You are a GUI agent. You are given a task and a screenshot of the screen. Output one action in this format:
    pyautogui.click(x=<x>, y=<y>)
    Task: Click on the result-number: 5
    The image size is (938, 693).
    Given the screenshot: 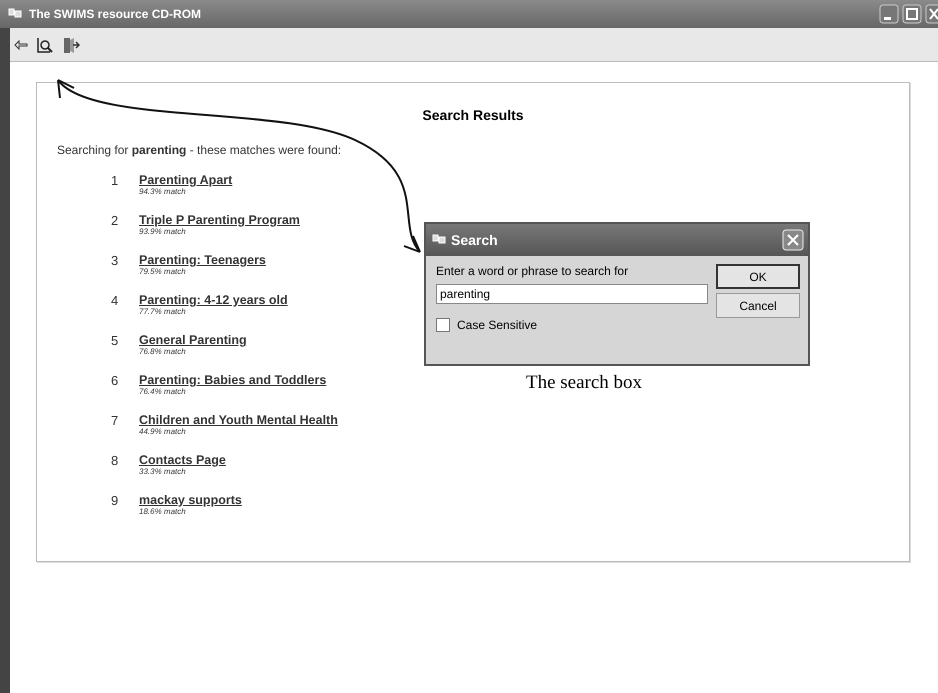 What is the action you would take?
    pyautogui.click(x=115, y=341)
    